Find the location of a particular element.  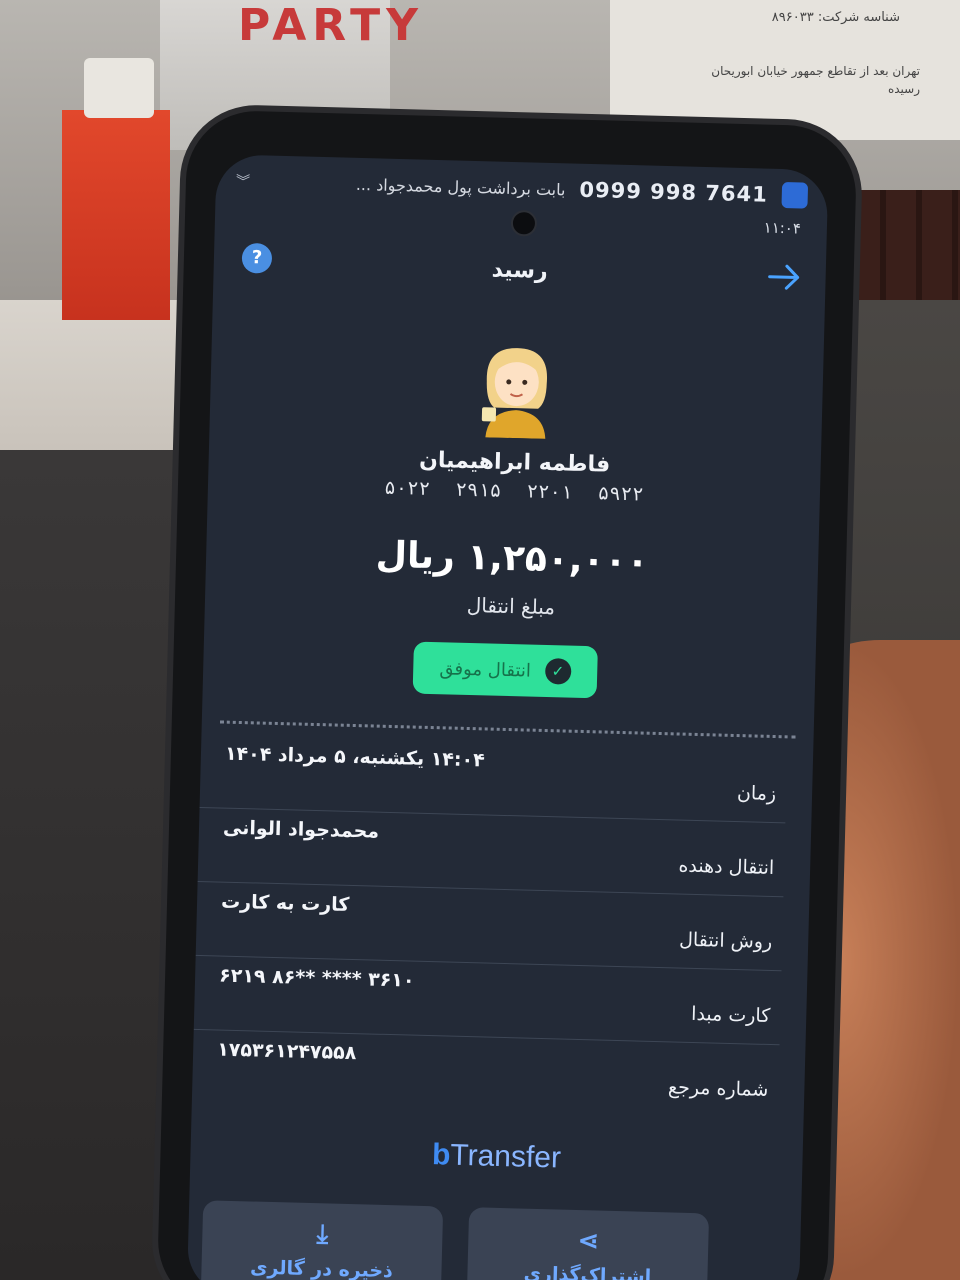

download-icon: ⤓ is located at coordinates (322, 1234).